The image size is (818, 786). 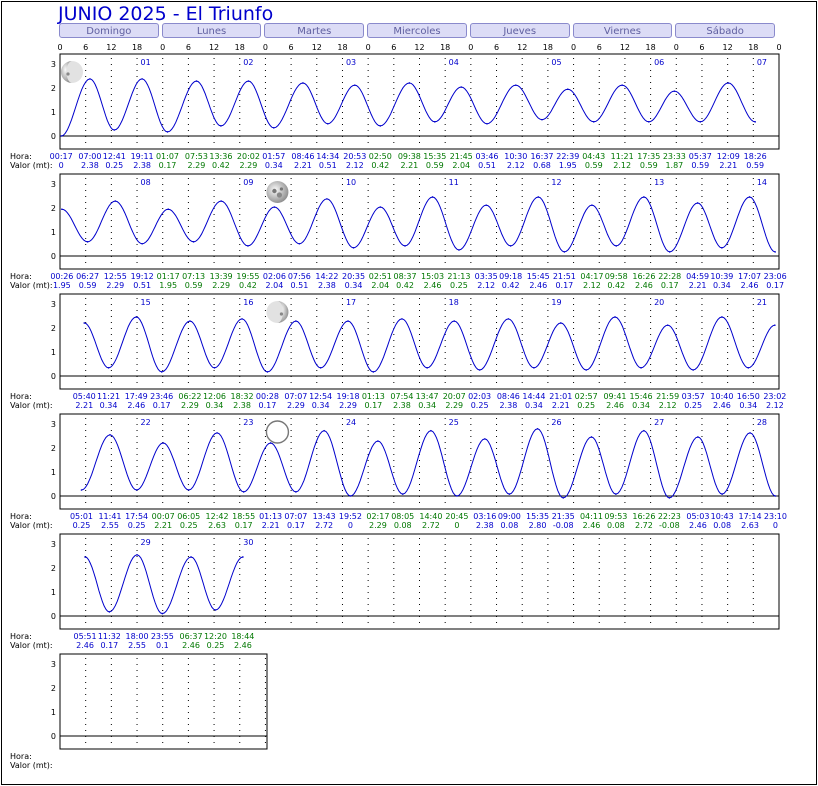 I want to click on day-number-label: 03, so click(x=351, y=62).